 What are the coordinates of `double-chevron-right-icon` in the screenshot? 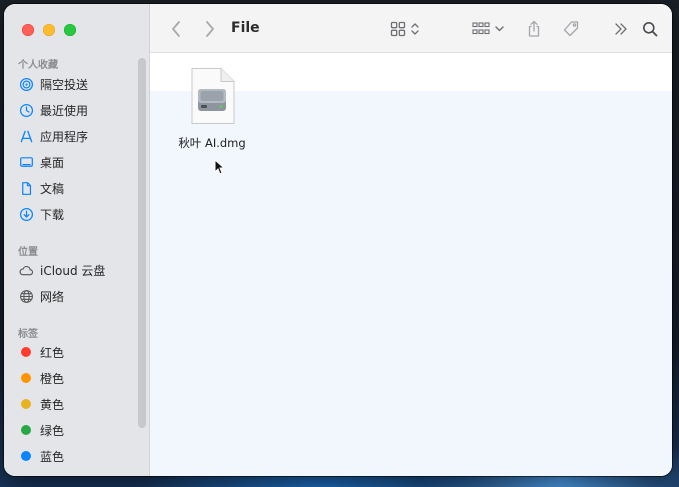 It's located at (621, 29).